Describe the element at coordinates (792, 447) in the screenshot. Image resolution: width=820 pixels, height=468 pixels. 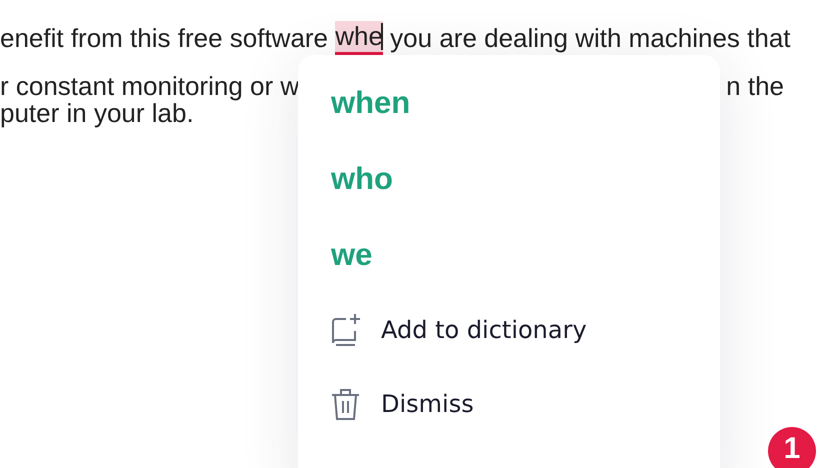
I see `notification-badge: 1` at that location.